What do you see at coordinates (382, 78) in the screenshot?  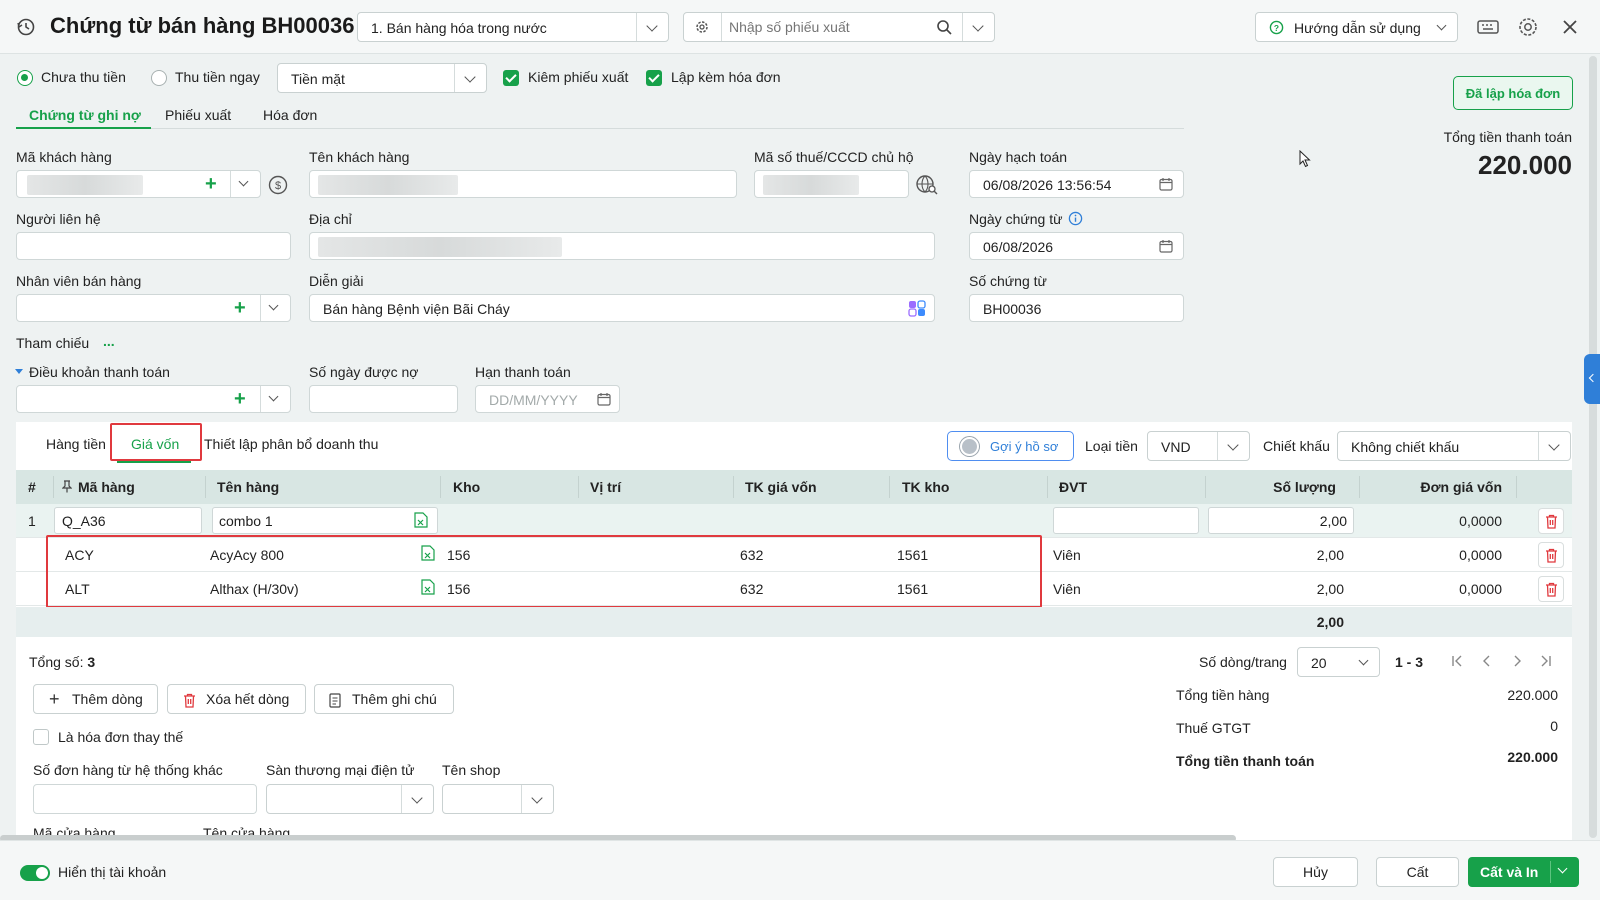 I see `payment-method-select: Tiền mặt` at bounding box center [382, 78].